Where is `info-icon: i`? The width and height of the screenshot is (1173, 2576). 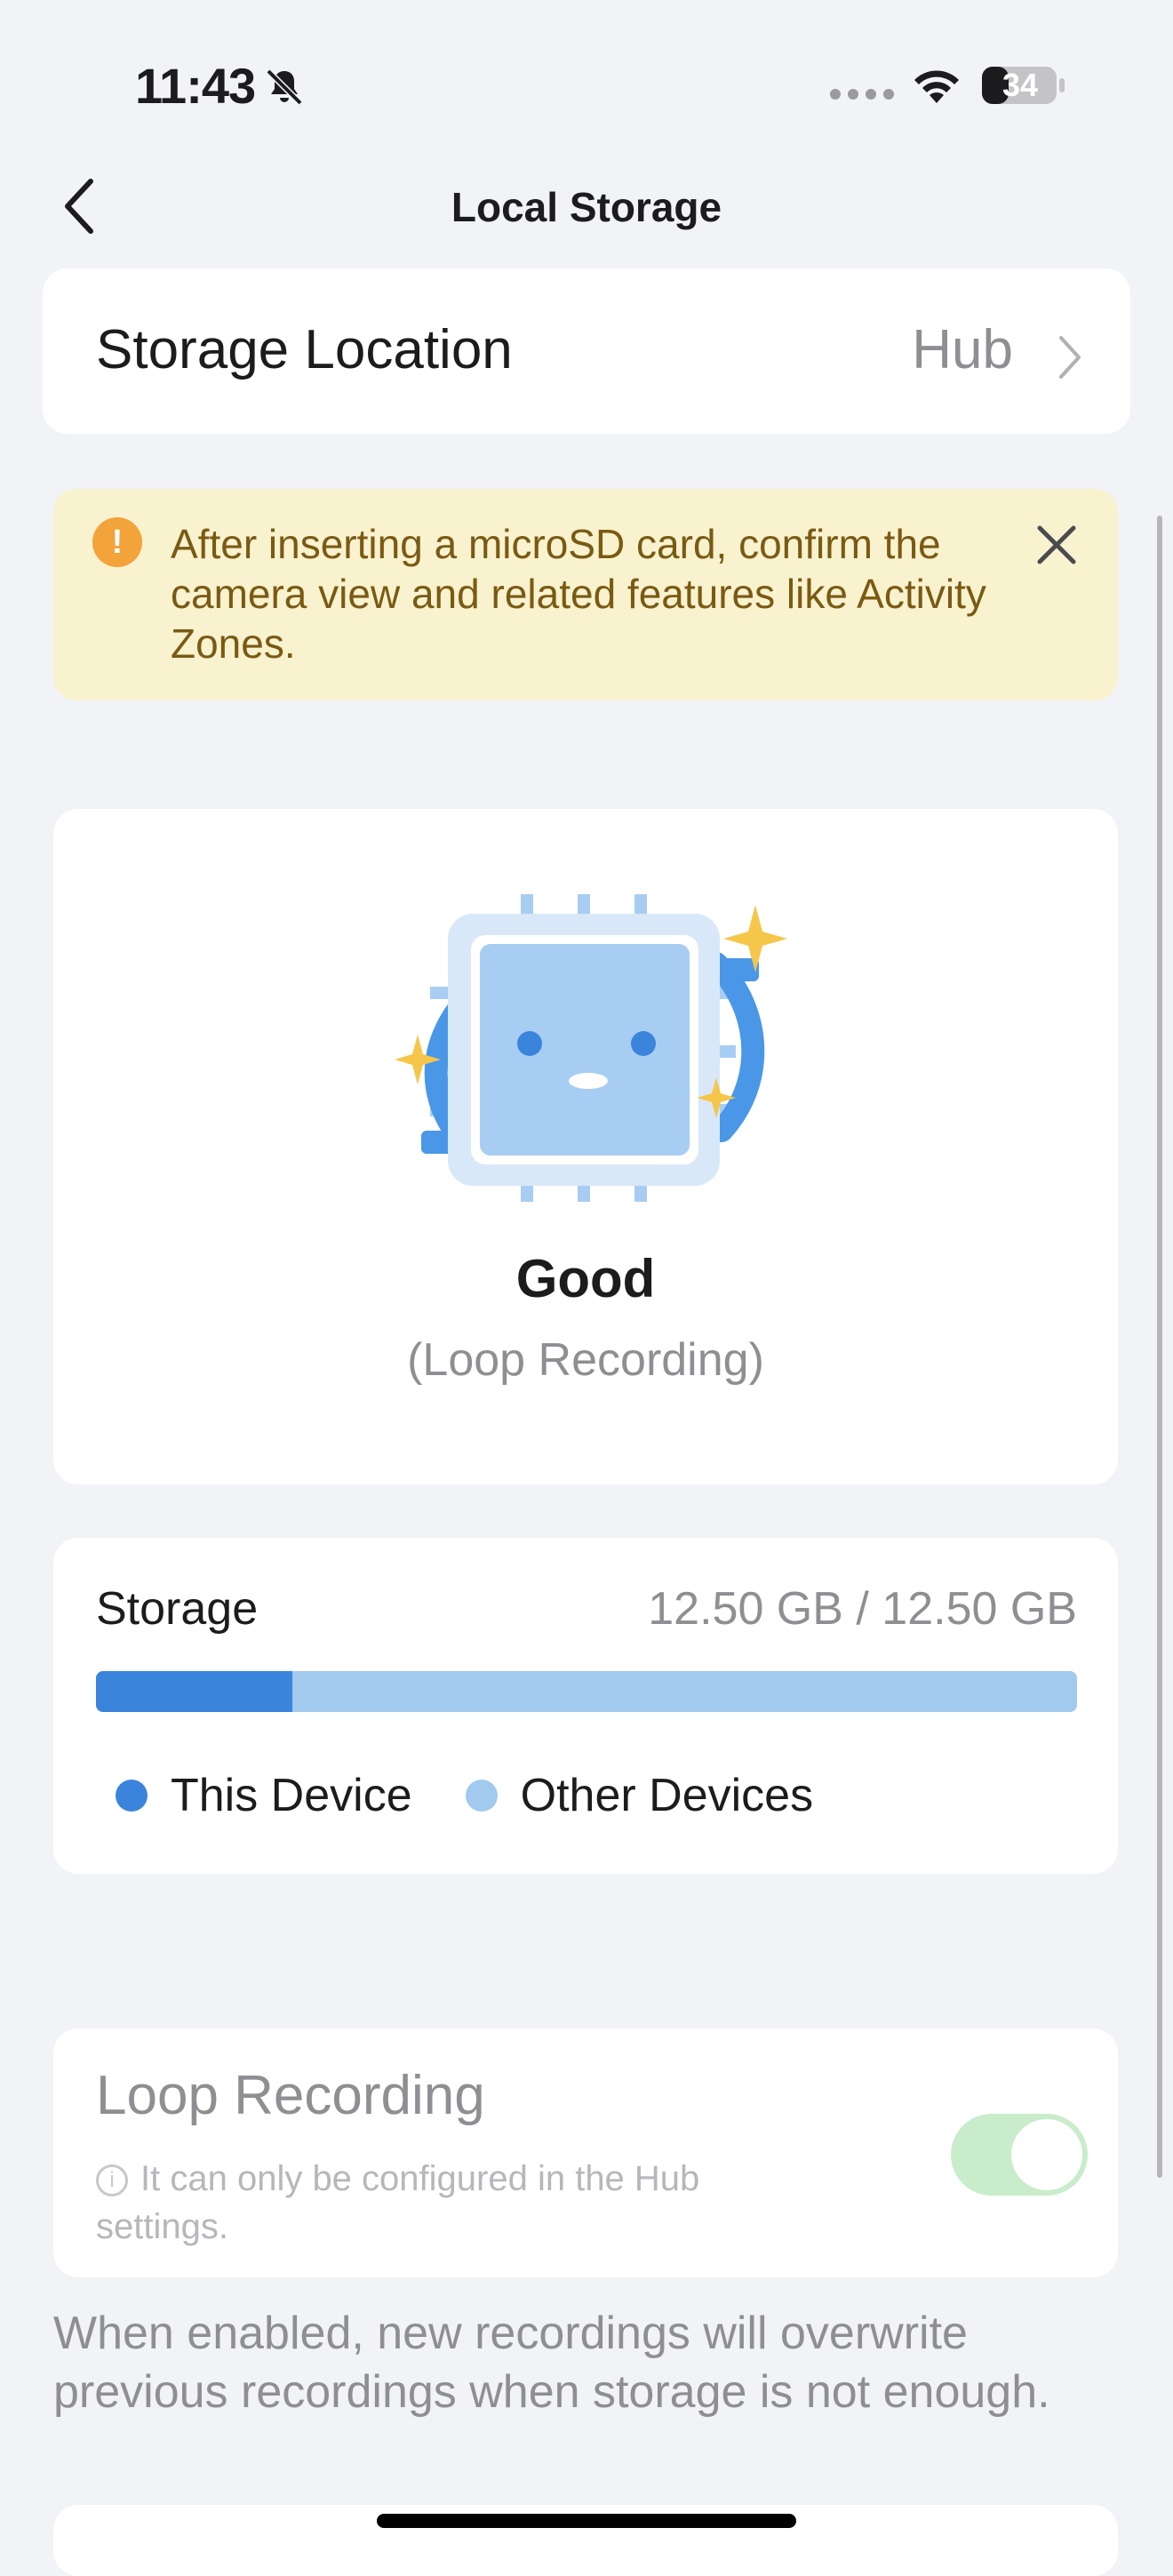 info-icon: i is located at coordinates (112, 2180).